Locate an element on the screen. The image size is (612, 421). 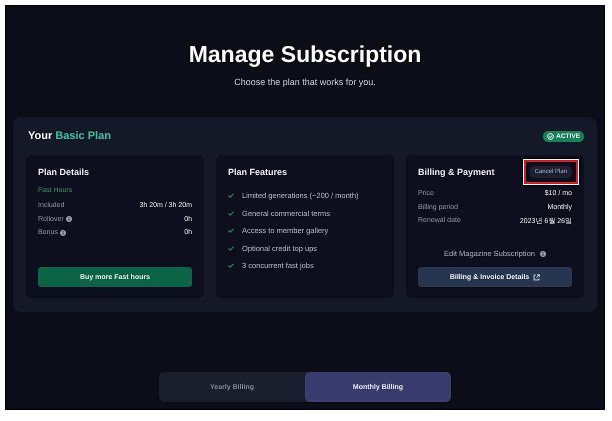
plan-name: Basic Plan is located at coordinates (83, 136).